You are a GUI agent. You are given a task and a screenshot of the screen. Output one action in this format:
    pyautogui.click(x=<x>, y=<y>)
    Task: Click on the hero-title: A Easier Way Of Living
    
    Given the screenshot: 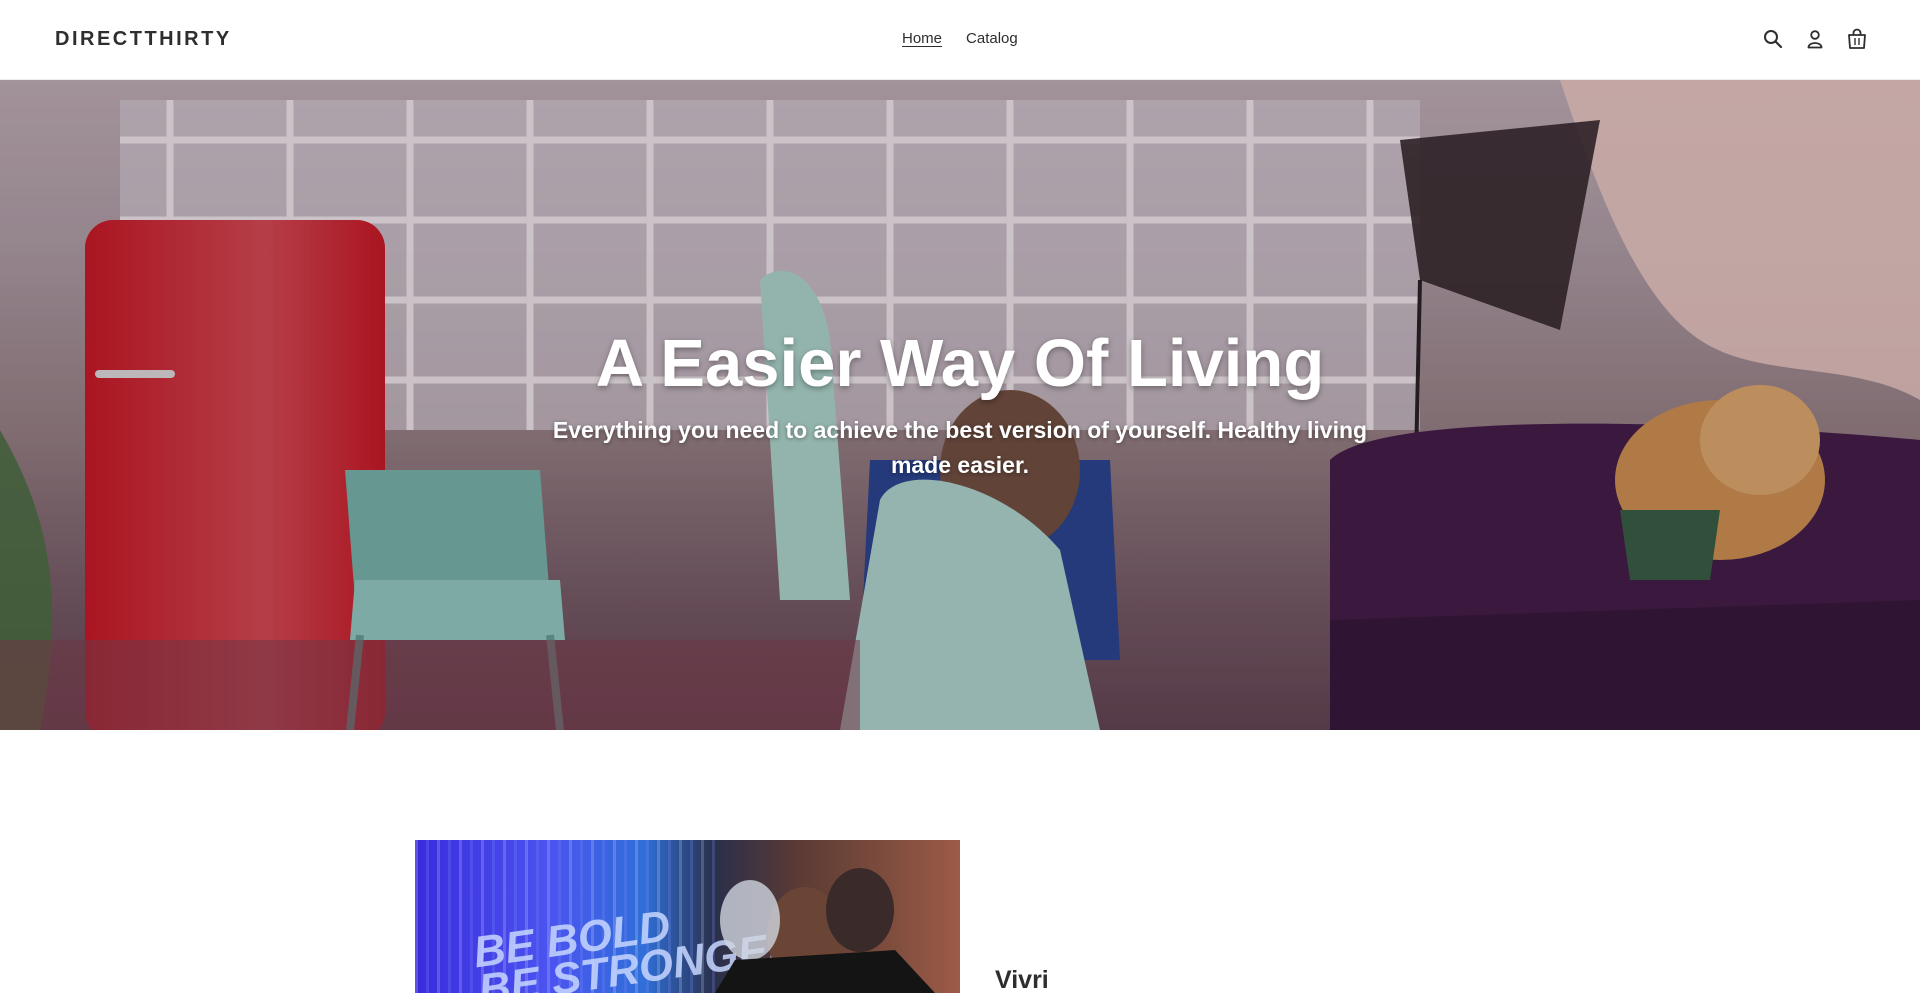 What is the action you would take?
    pyautogui.click(x=960, y=363)
    